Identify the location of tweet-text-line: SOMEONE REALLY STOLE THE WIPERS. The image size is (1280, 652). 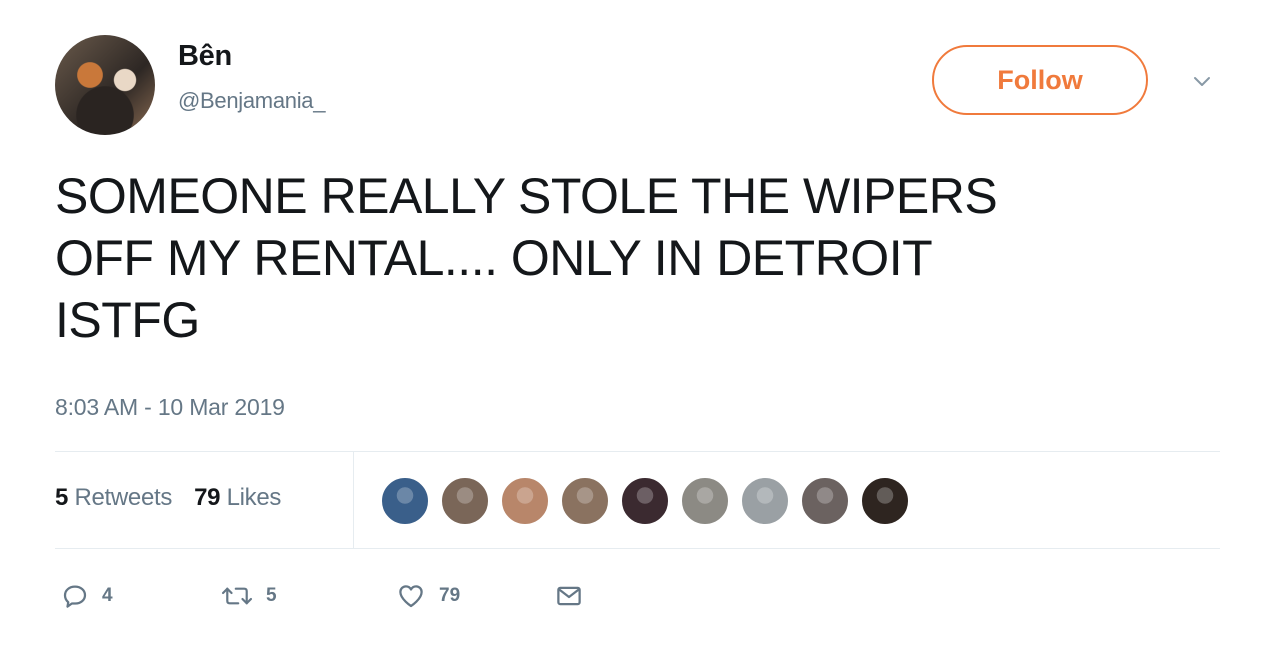
(526, 196).